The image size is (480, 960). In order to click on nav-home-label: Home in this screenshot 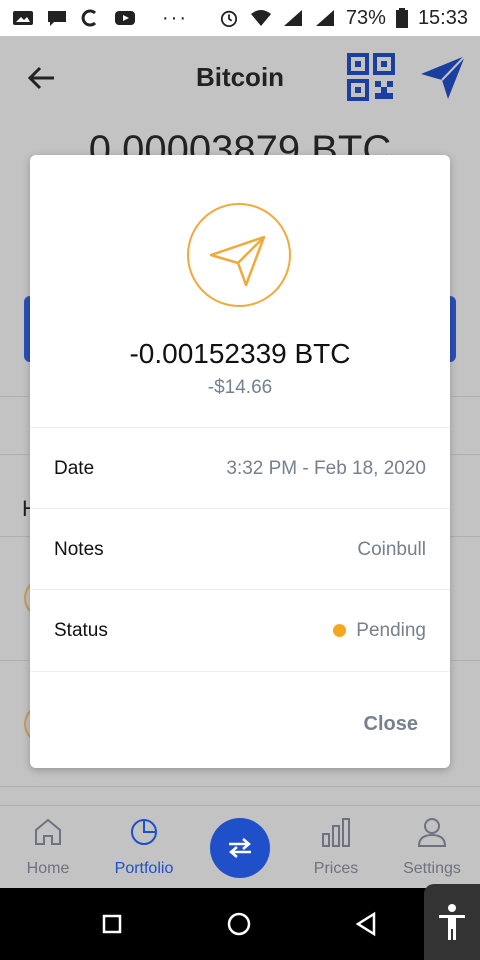, I will do `click(48, 868)`.